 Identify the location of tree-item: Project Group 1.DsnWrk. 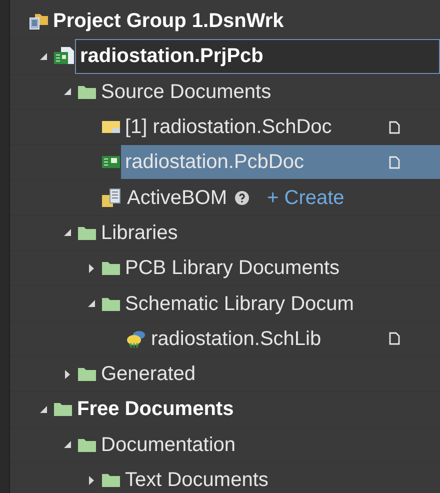
(244, 21).